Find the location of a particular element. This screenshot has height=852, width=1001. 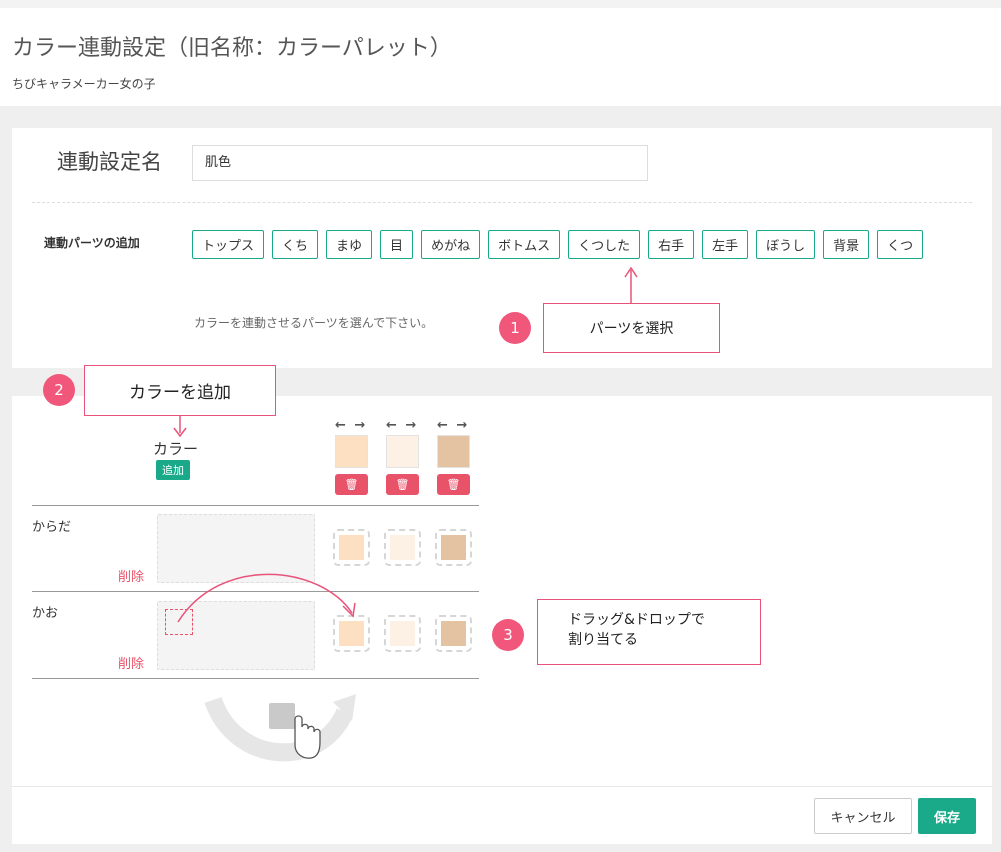

part-button-tops: トップス is located at coordinates (228, 244).